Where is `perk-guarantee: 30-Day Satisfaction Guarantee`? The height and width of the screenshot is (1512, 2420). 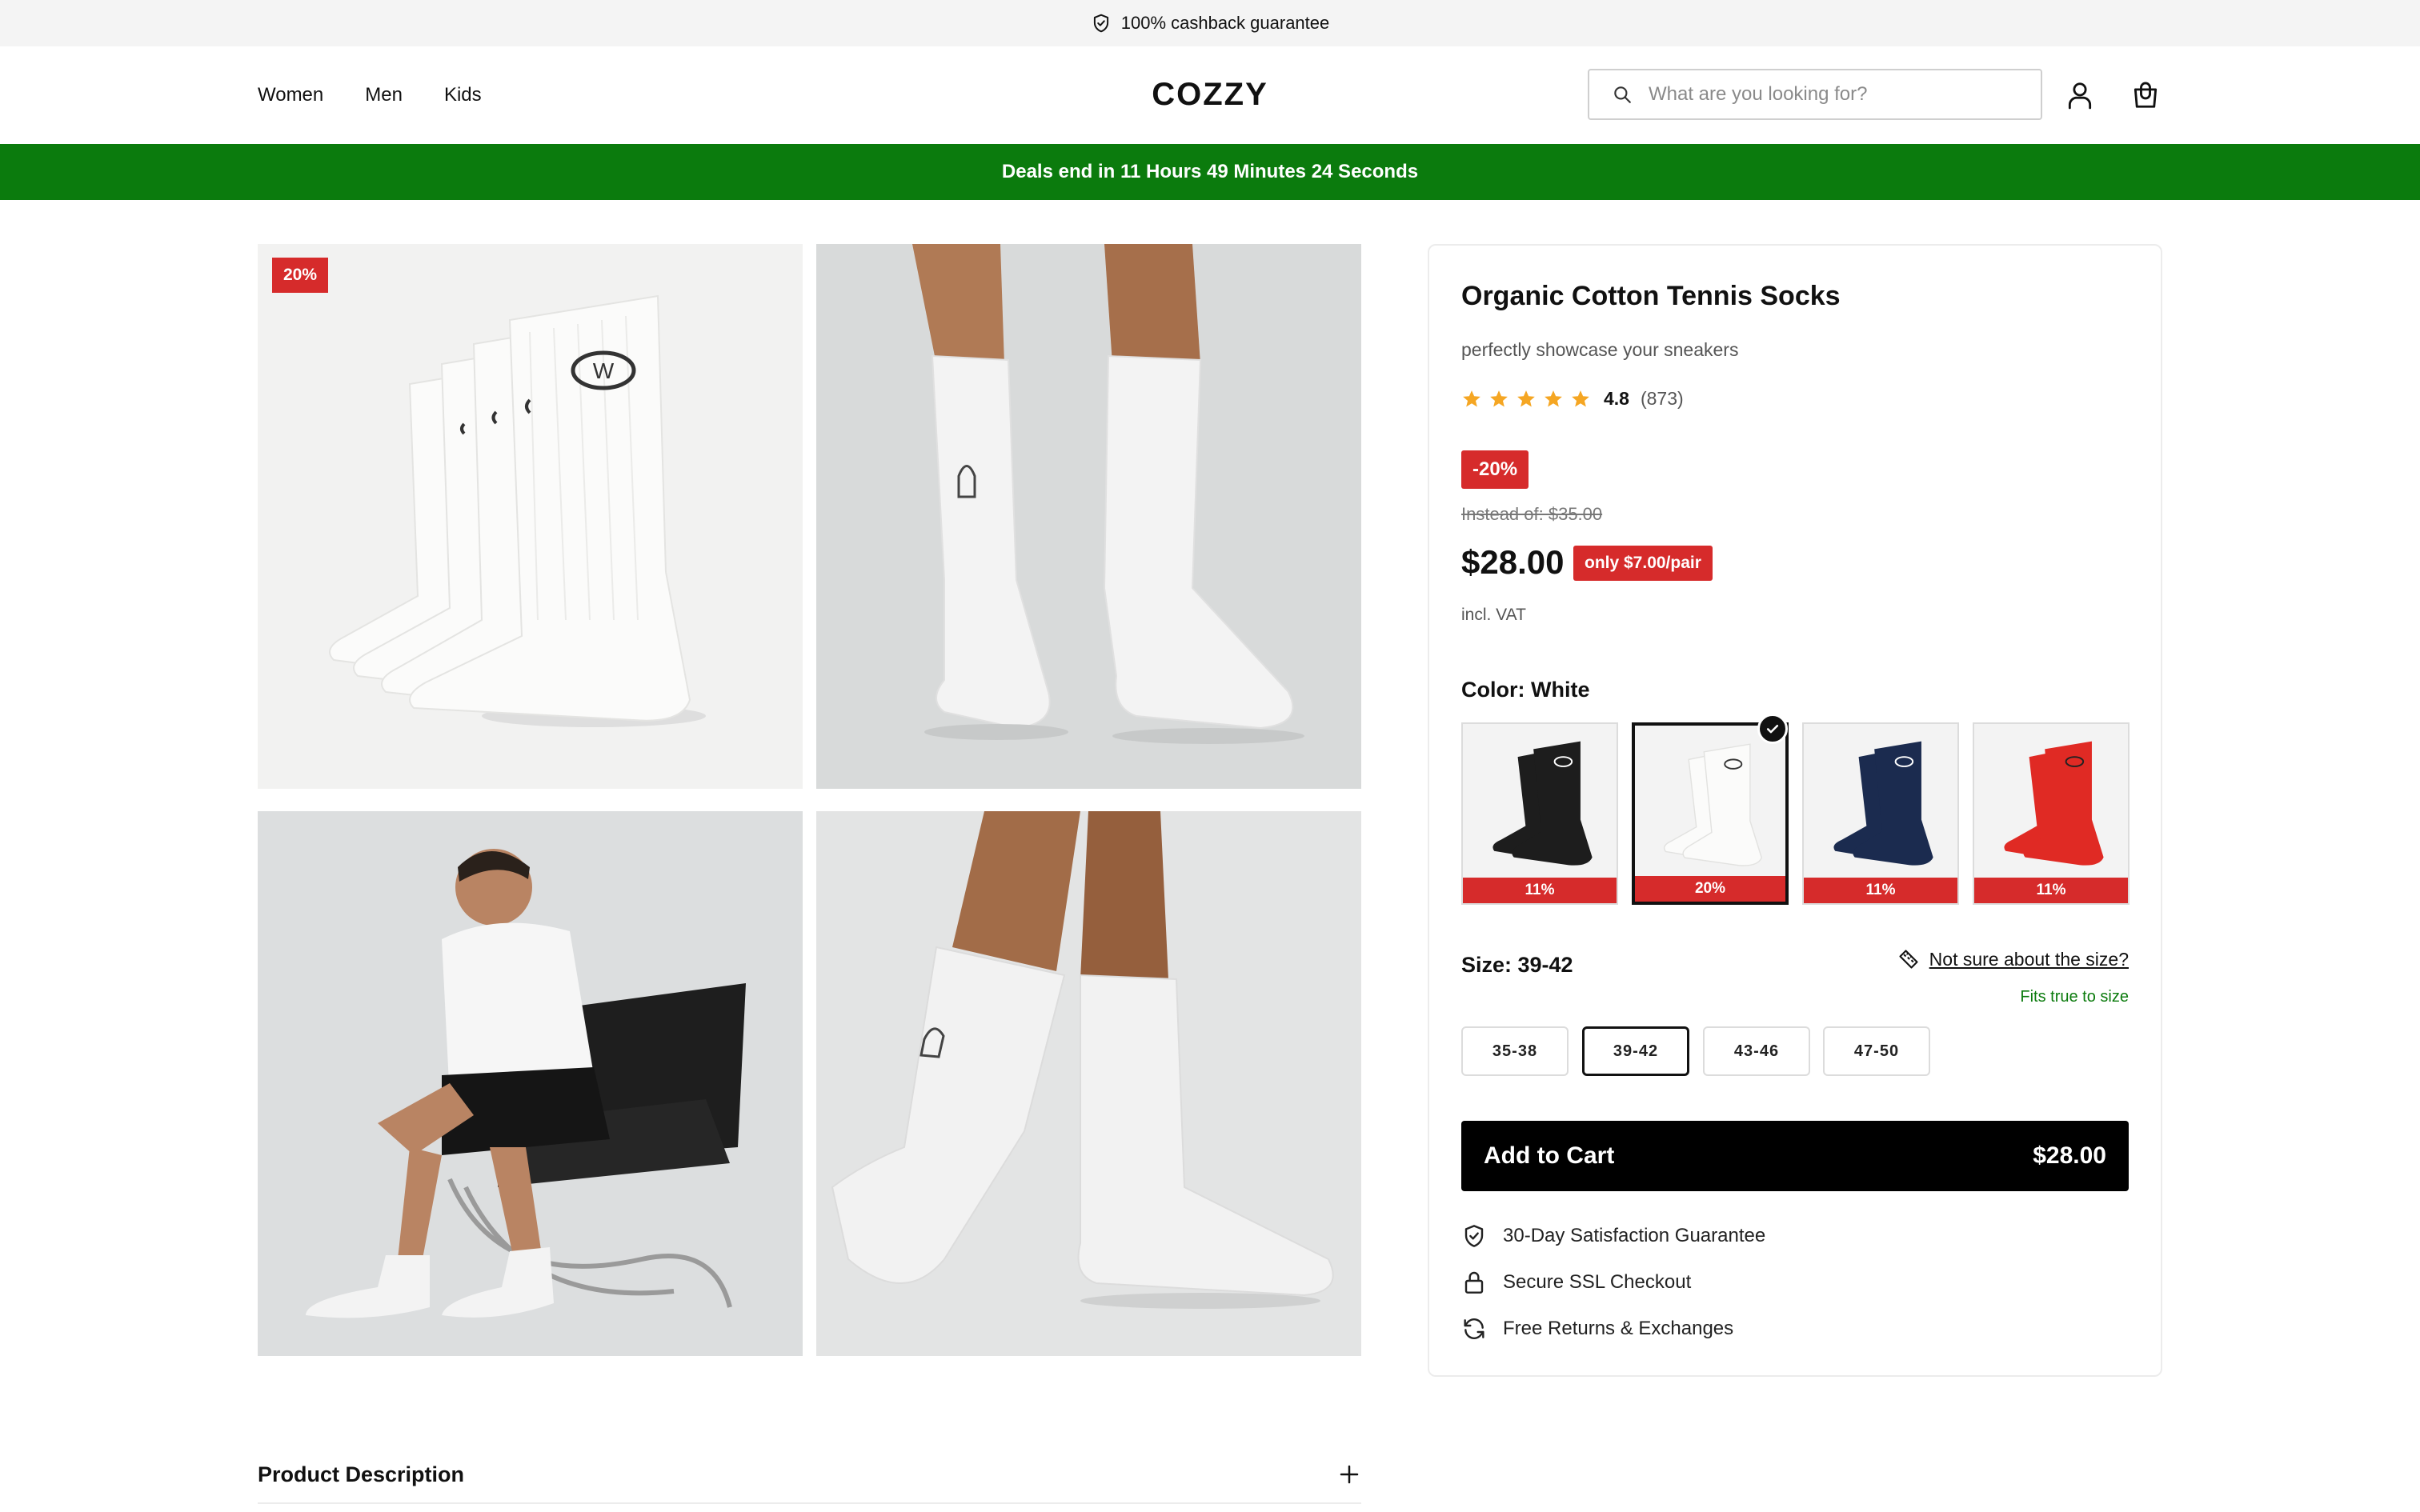 perk-guarantee: 30-Day Satisfaction Guarantee is located at coordinates (1613, 1236).